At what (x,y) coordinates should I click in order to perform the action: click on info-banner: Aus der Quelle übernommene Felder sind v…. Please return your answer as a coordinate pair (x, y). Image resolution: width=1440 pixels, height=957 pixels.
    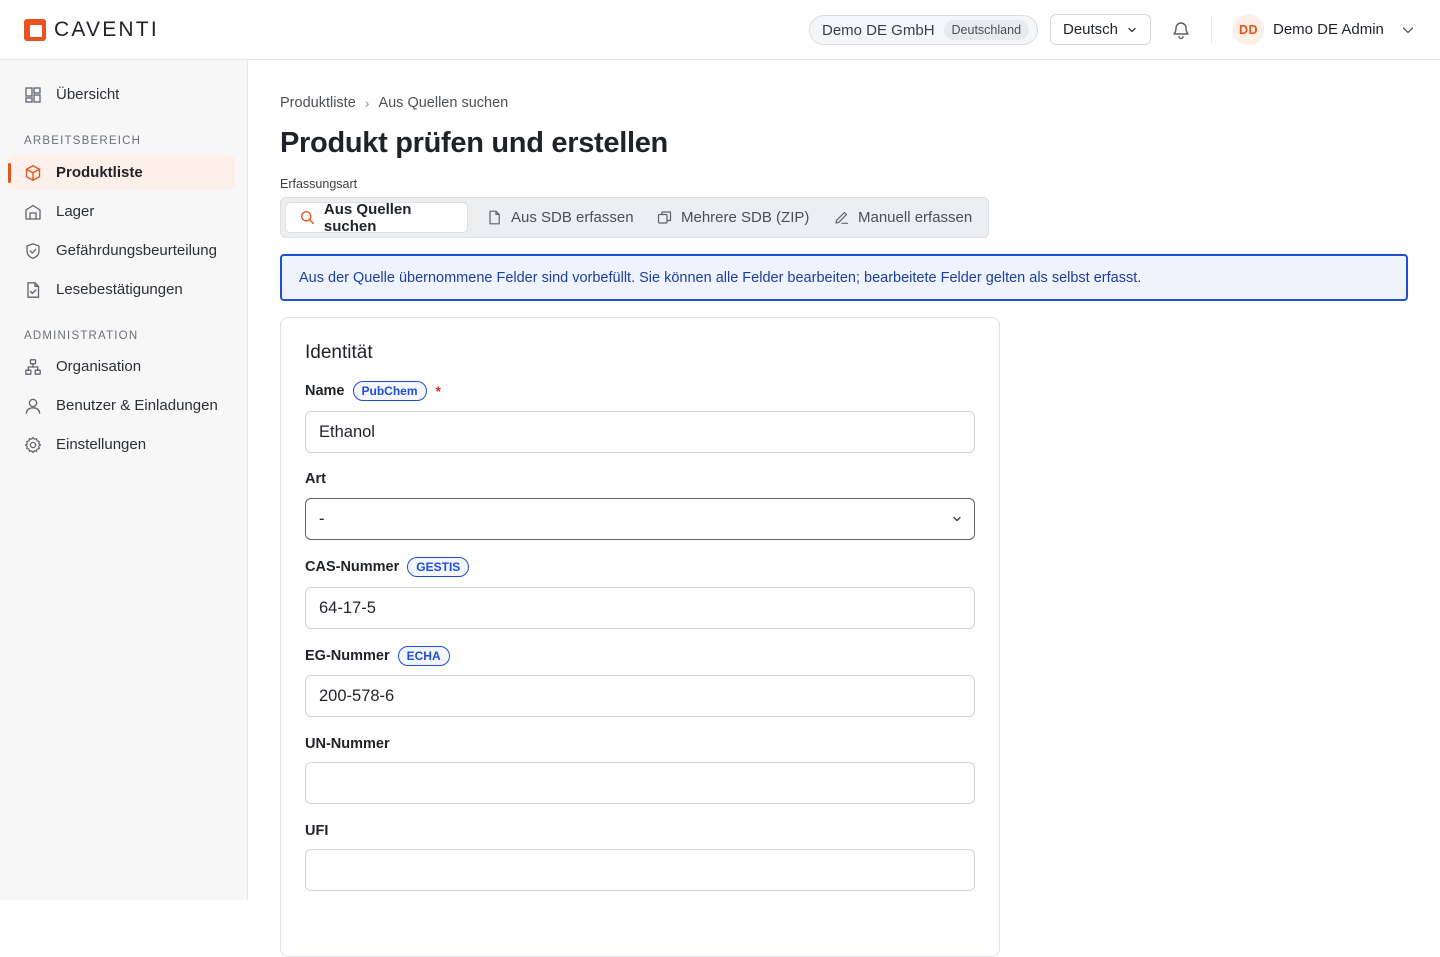
    Looking at the image, I should click on (844, 277).